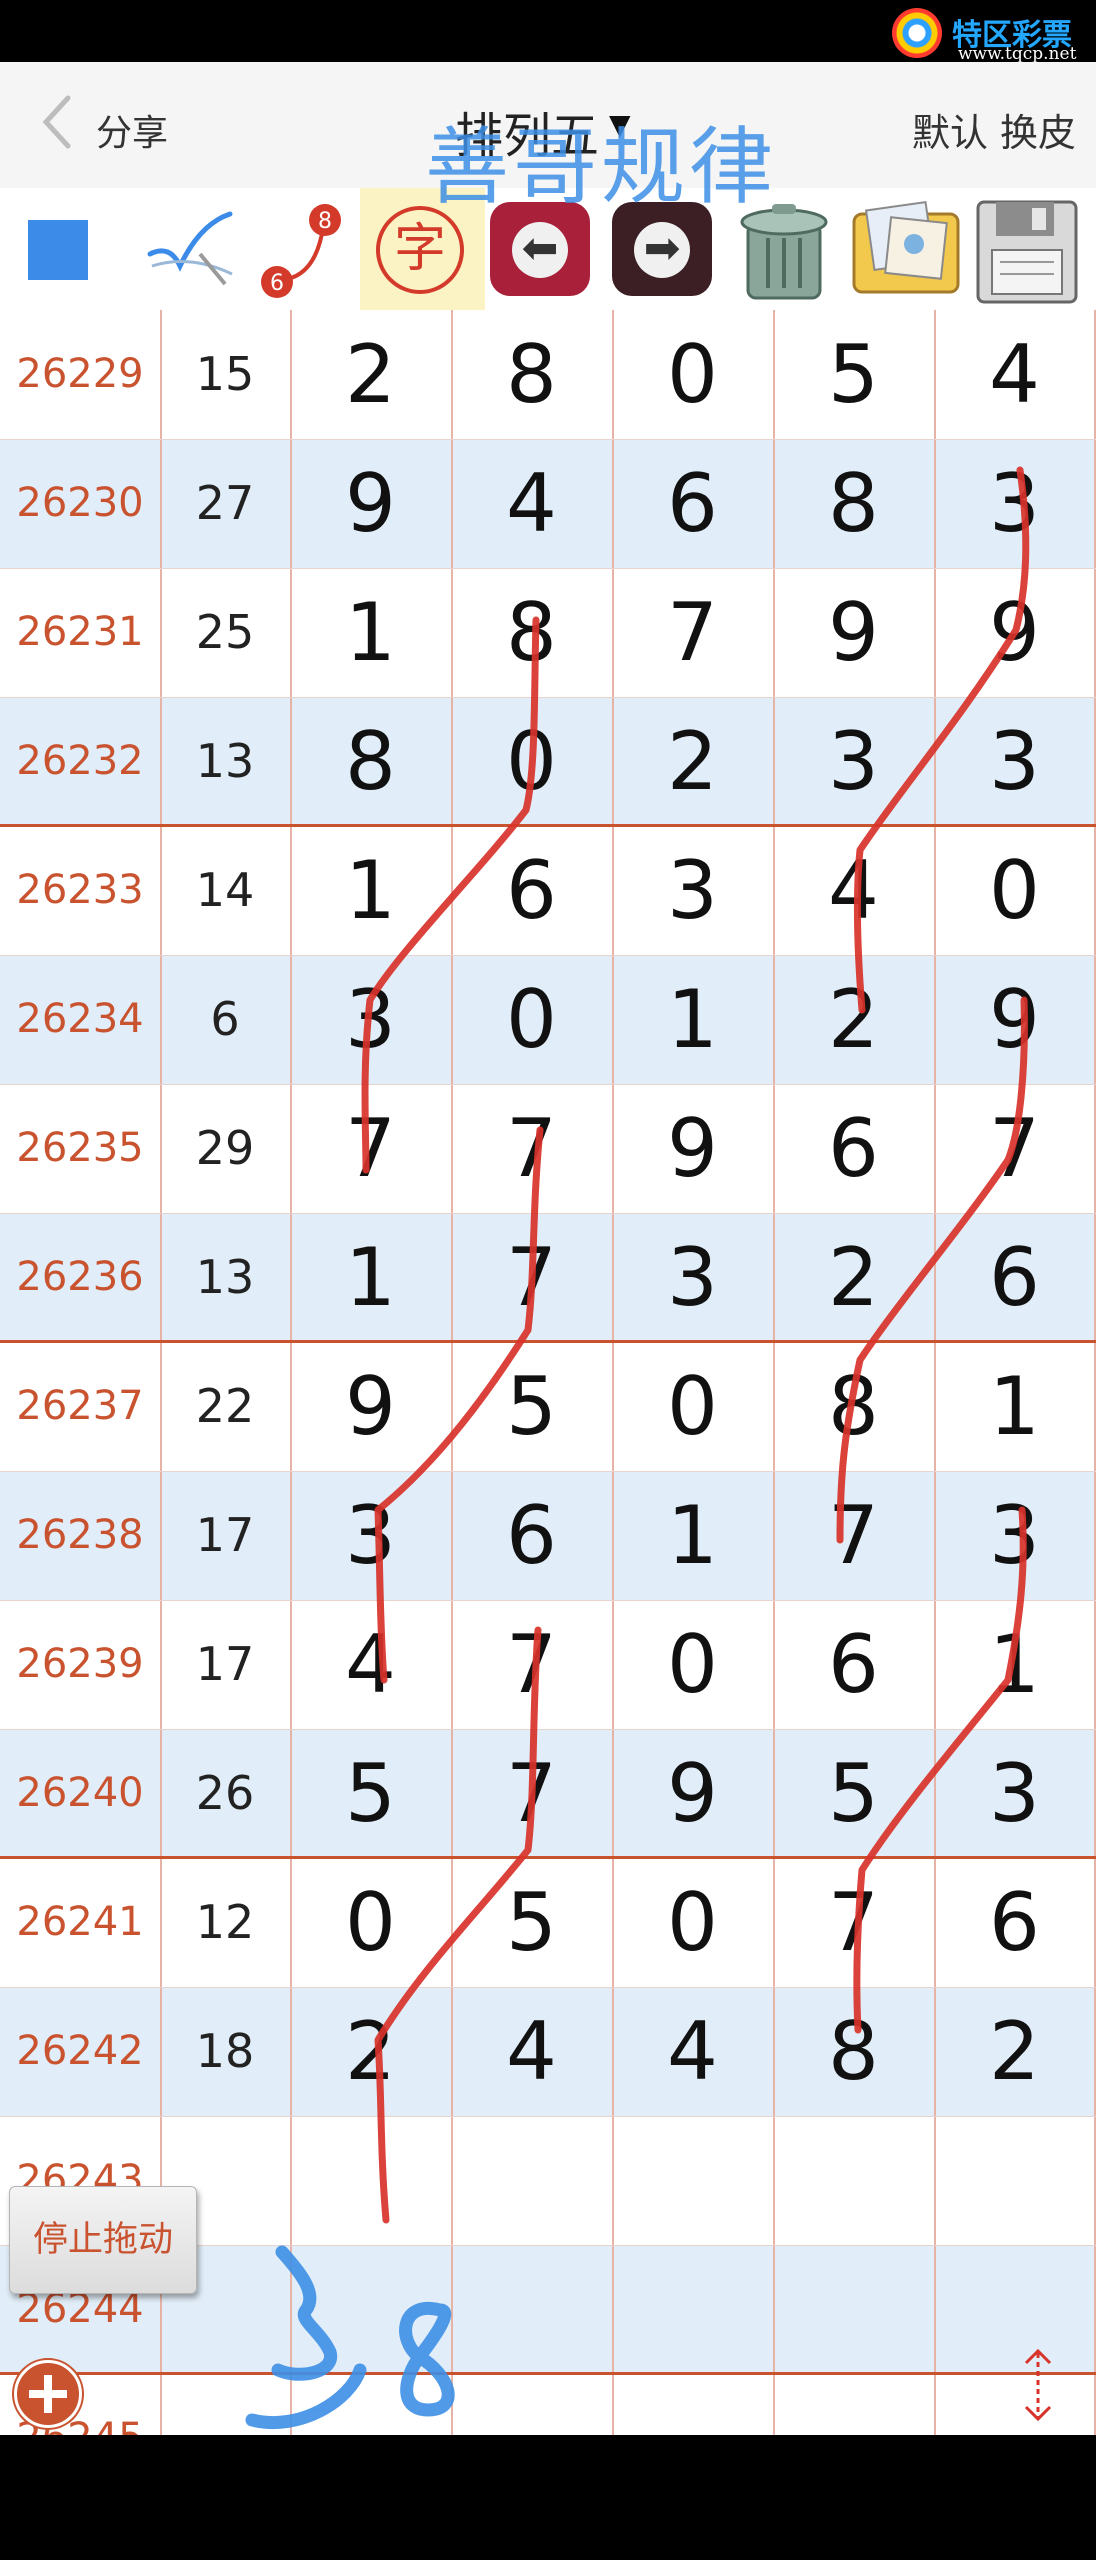  What do you see at coordinates (48, 2394) in the screenshot?
I see `add-icon` at bounding box center [48, 2394].